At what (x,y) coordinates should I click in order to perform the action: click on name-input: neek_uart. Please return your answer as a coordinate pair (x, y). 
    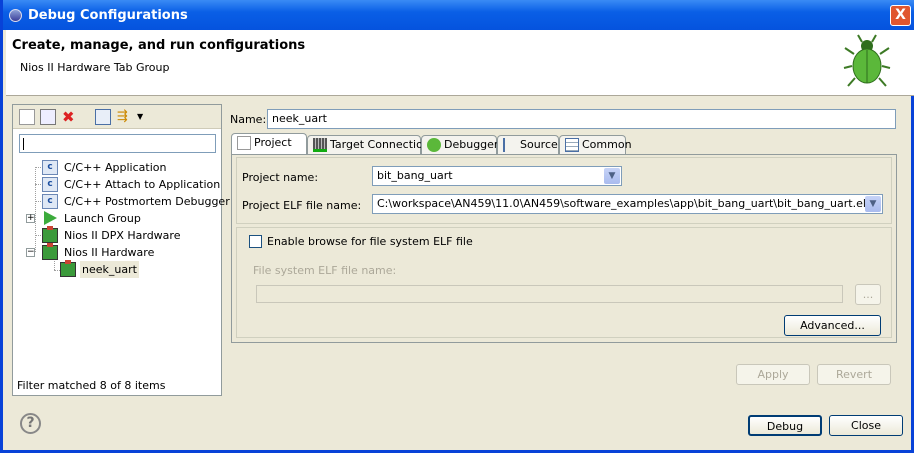
    Looking at the image, I should click on (581, 119).